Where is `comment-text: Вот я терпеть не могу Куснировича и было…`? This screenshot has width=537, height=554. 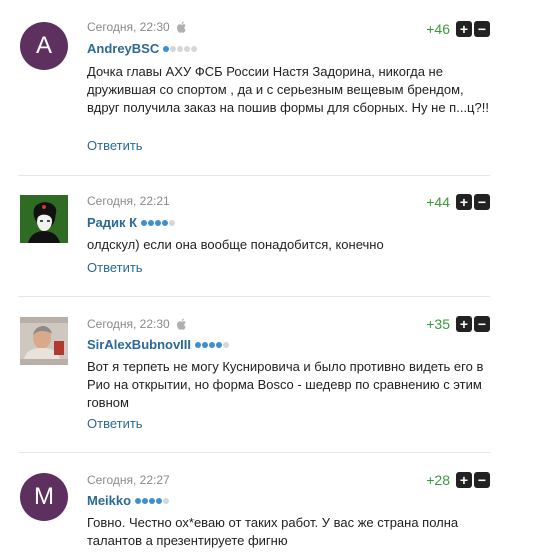 comment-text: Вот я терпеть не могу Куснировича и было… is located at coordinates (285, 384).